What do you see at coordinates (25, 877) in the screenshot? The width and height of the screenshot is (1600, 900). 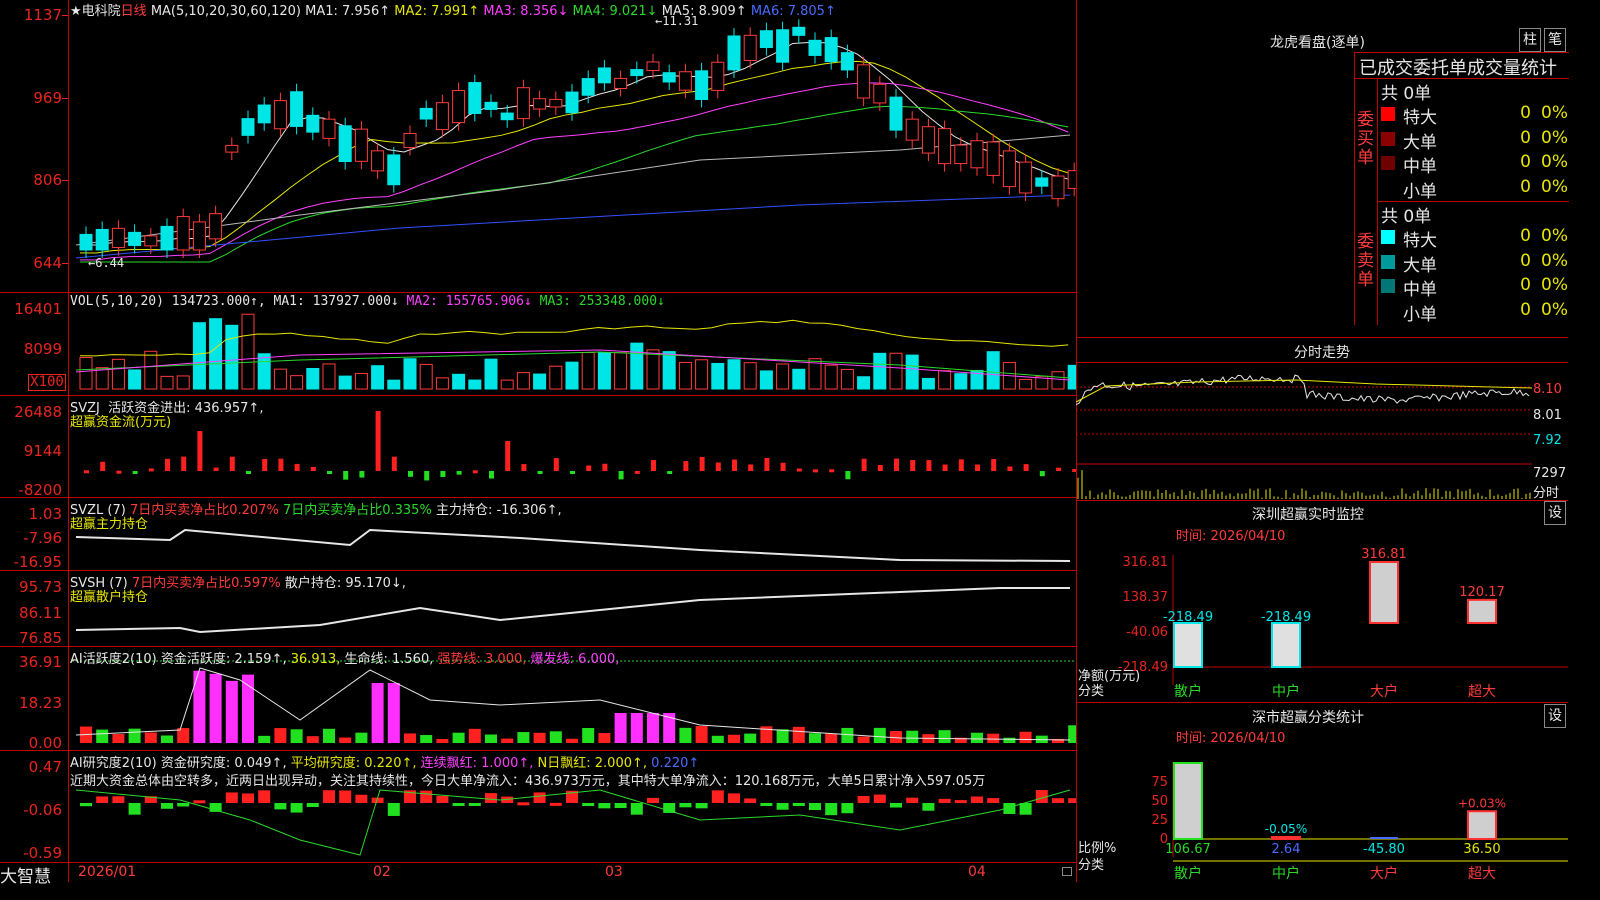 I see `brand-logo: 大智慧` at bounding box center [25, 877].